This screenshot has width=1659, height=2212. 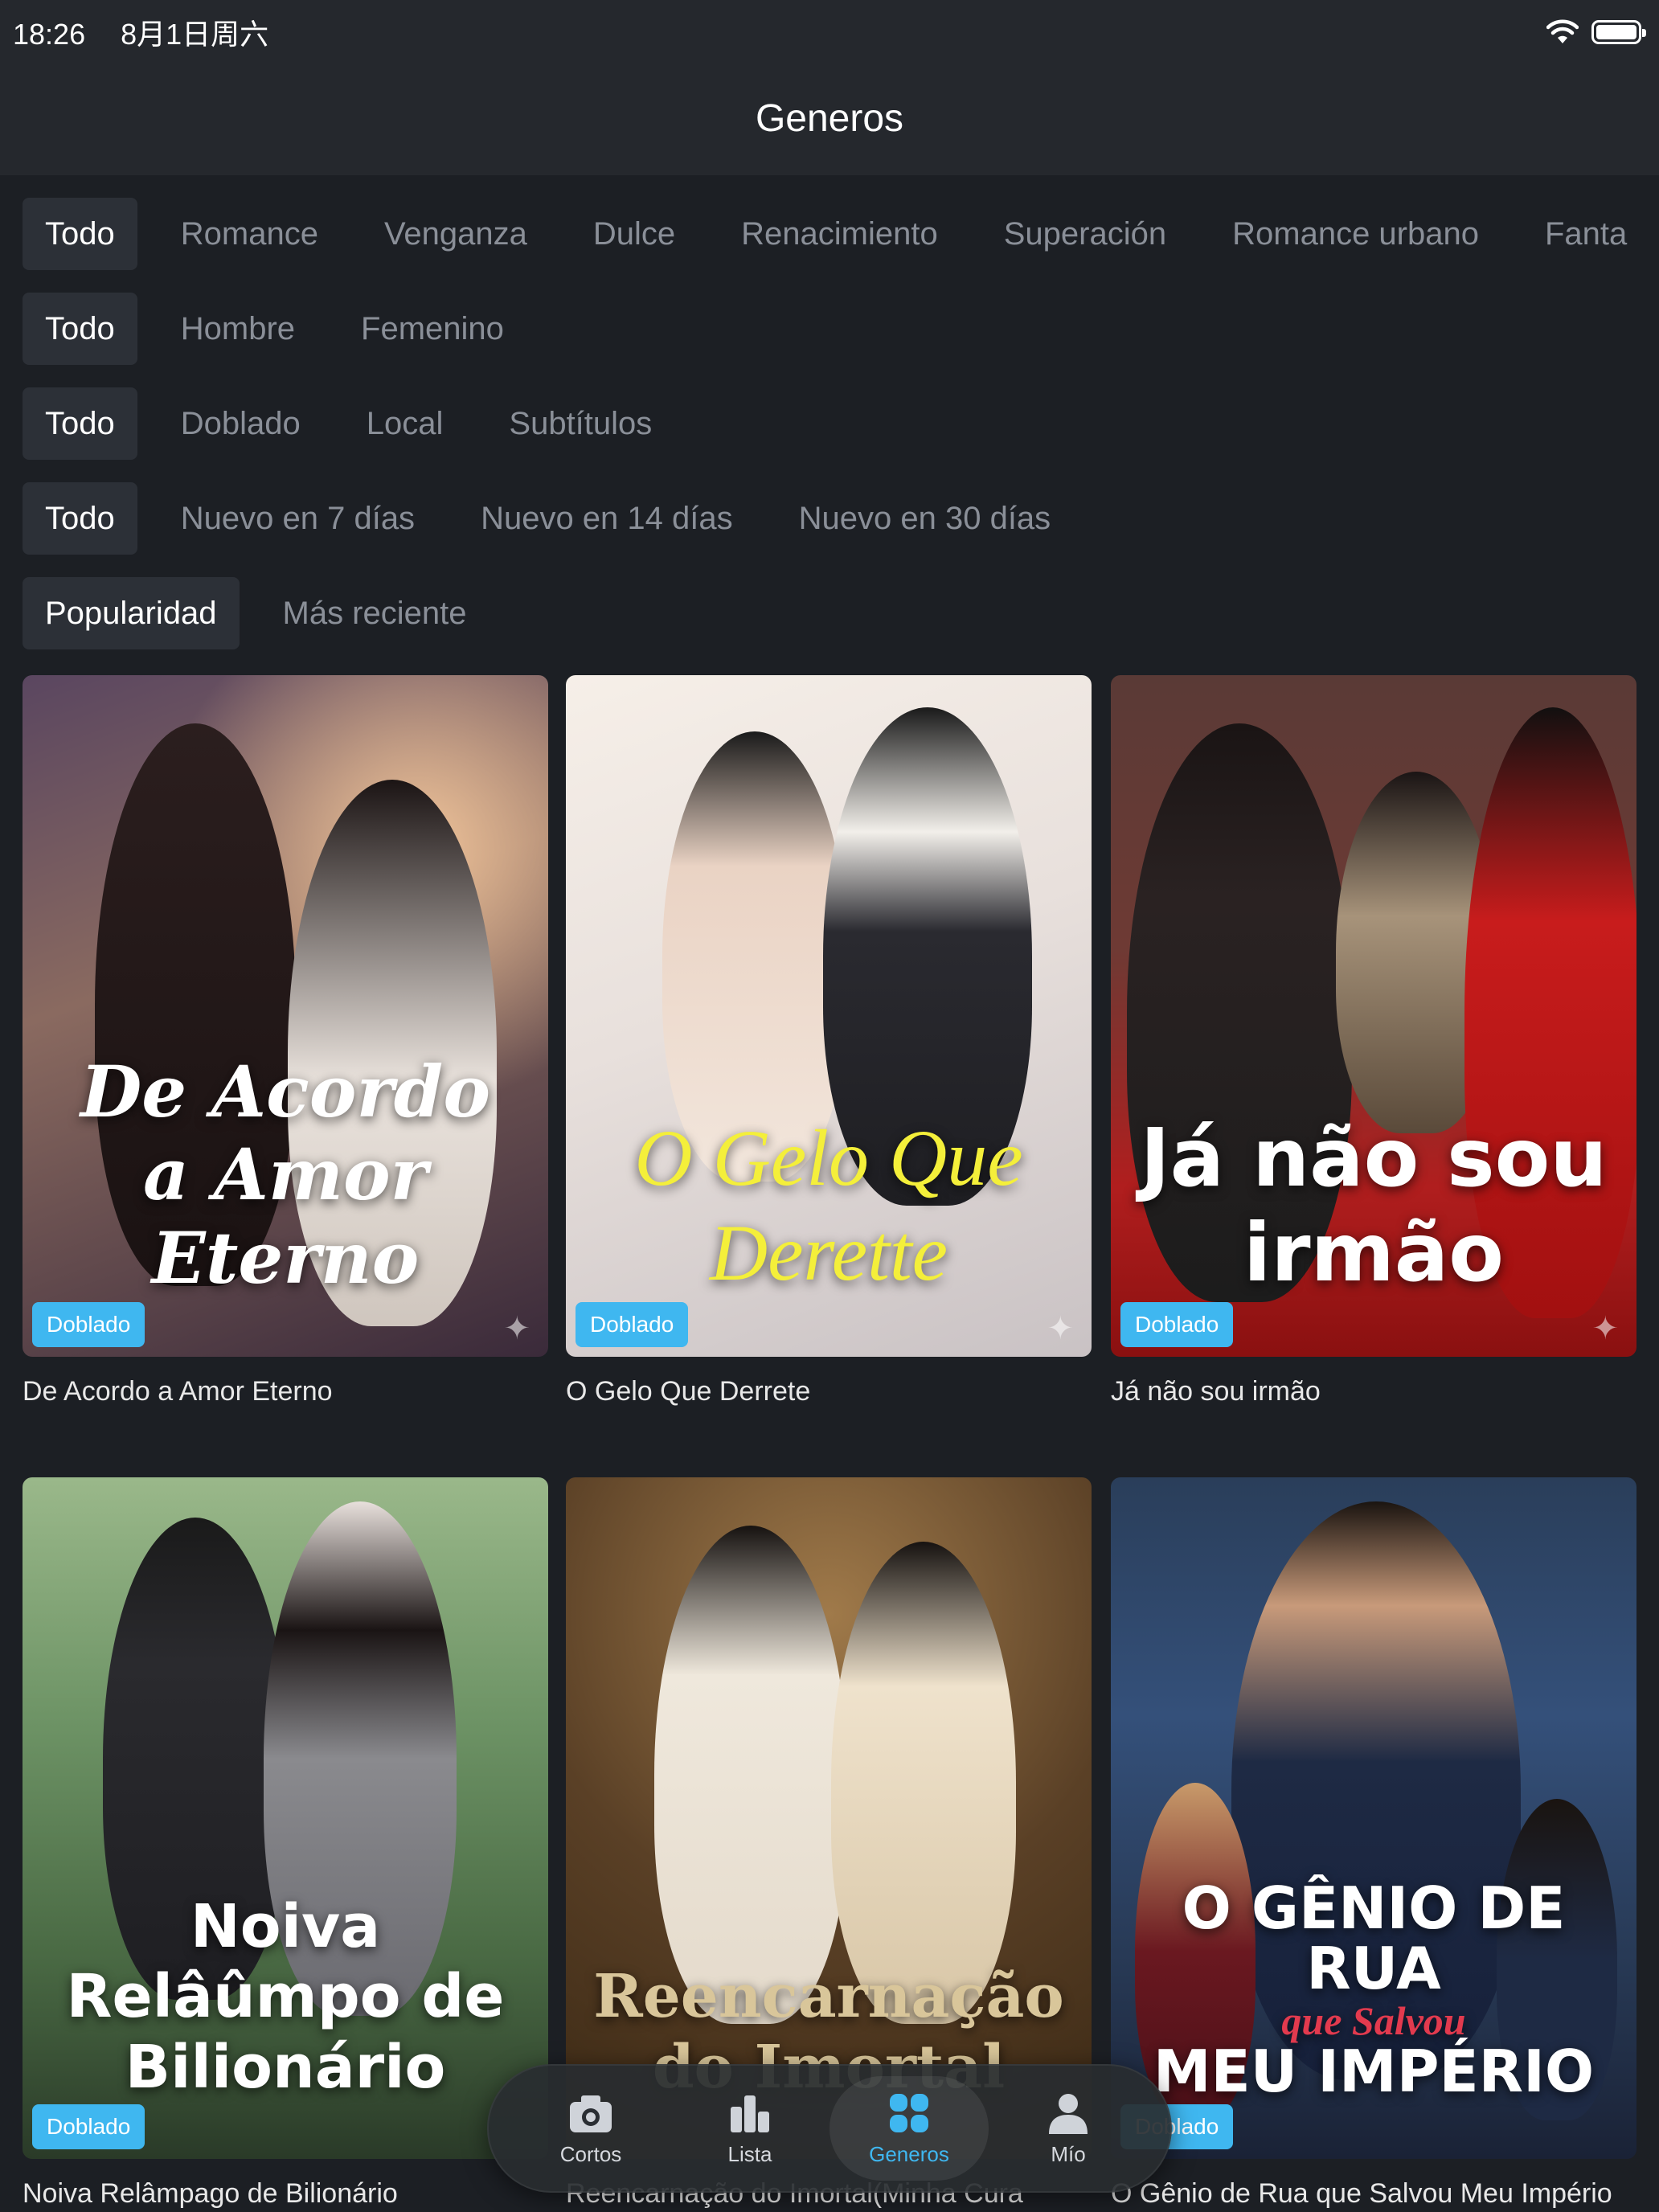 What do you see at coordinates (909, 2153) in the screenshot?
I see `tab-label: Generos` at bounding box center [909, 2153].